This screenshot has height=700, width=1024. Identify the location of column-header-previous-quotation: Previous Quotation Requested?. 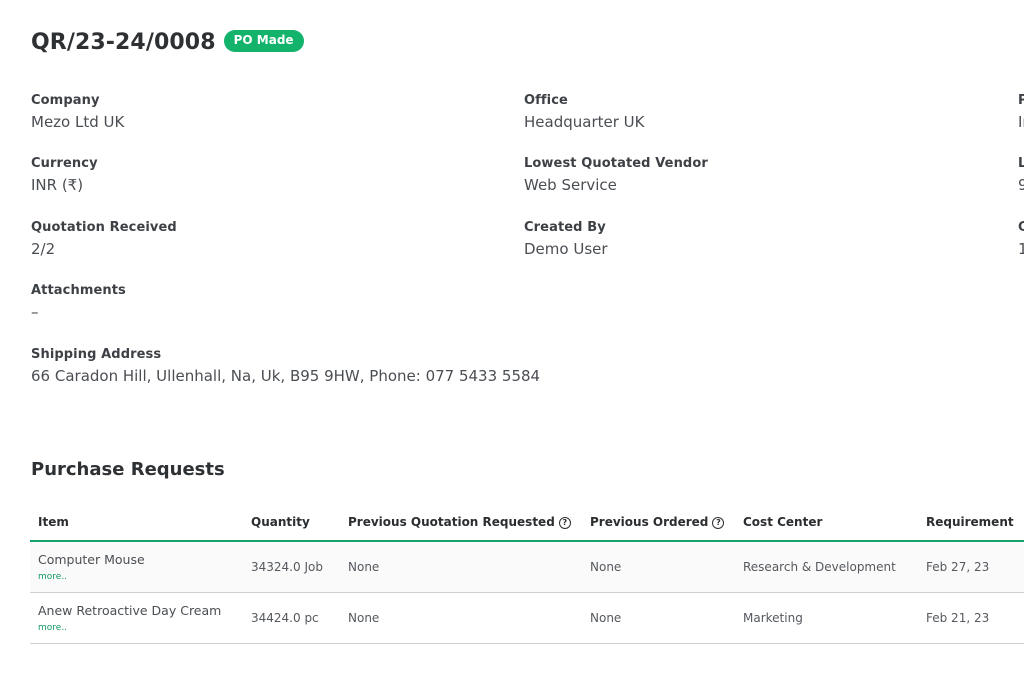
(461, 523).